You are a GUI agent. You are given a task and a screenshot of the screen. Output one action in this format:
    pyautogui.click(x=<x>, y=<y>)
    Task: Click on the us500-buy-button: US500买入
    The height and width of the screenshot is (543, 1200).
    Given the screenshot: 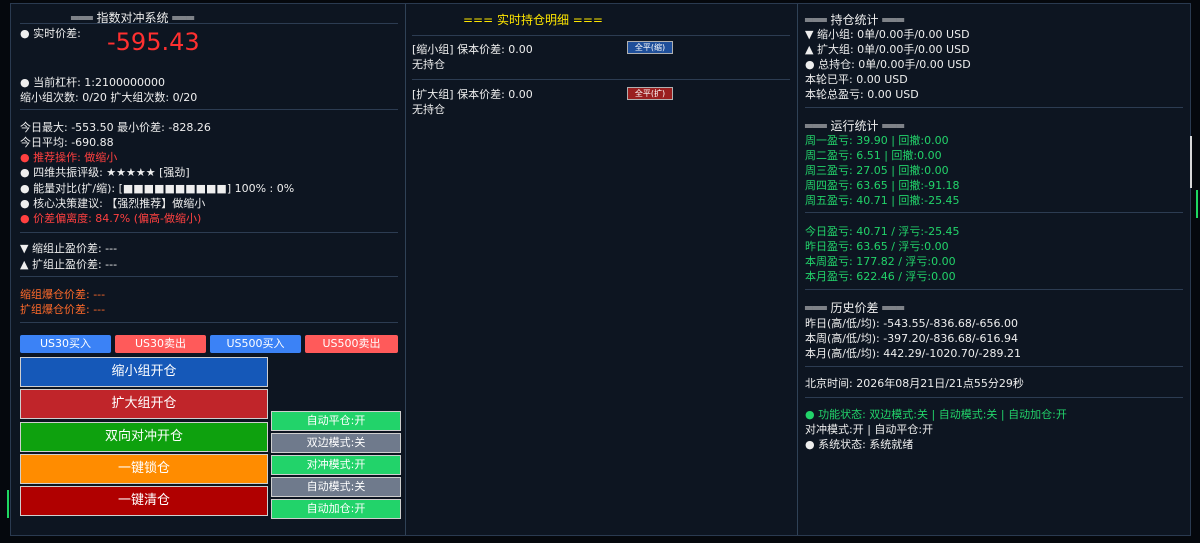 What is the action you would take?
    pyautogui.click(x=255, y=344)
    